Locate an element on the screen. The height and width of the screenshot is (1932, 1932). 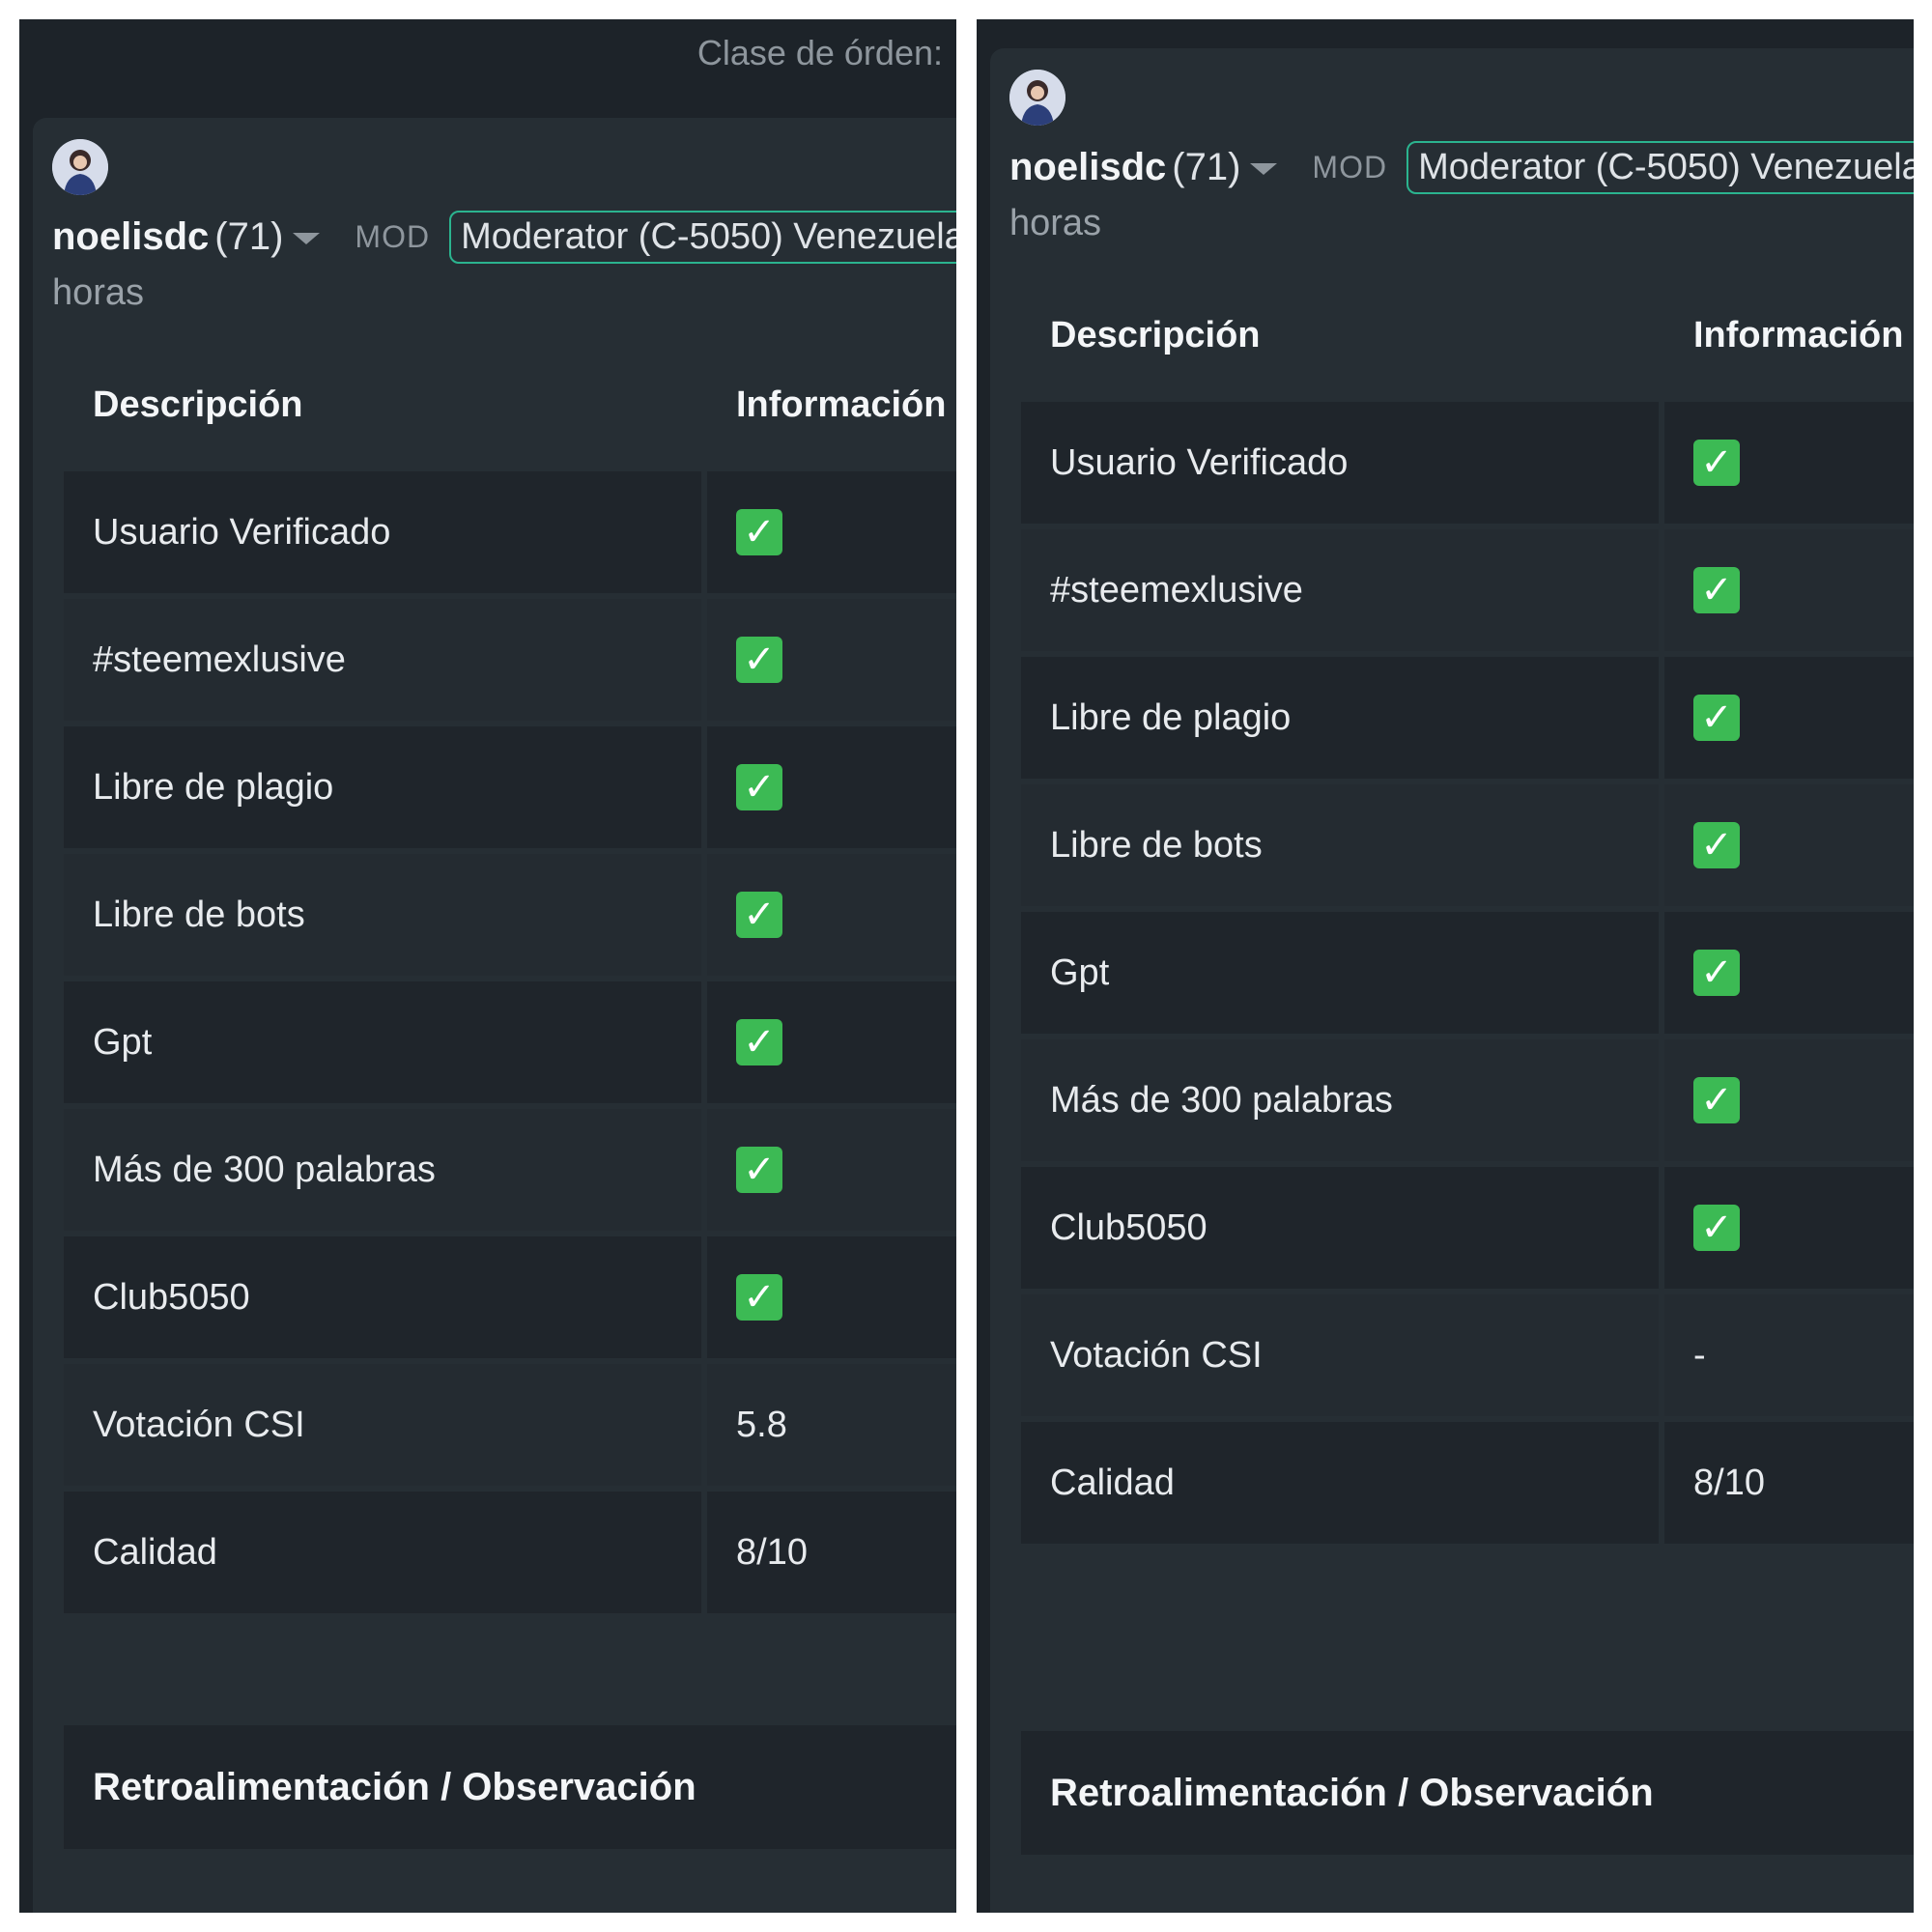
role-badge: Moderator (C-5050) Venezuela is located at coordinates (1660, 167).